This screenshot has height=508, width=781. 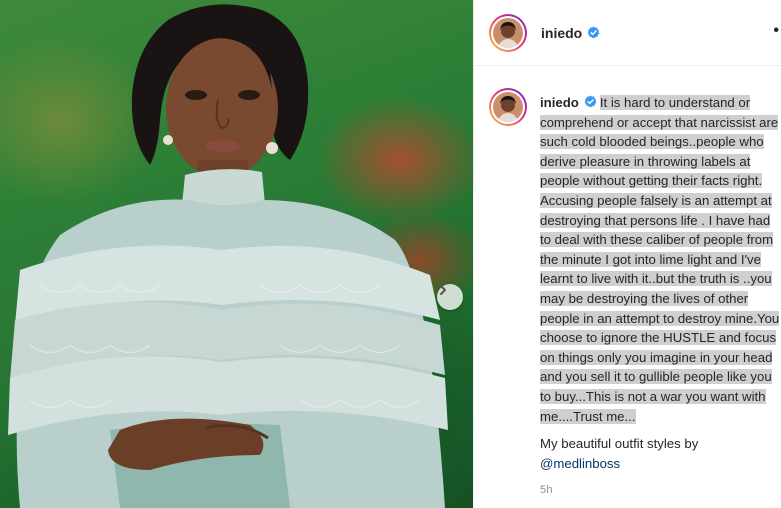 I want to click on caption-avatar, so click(x=508, y=107).